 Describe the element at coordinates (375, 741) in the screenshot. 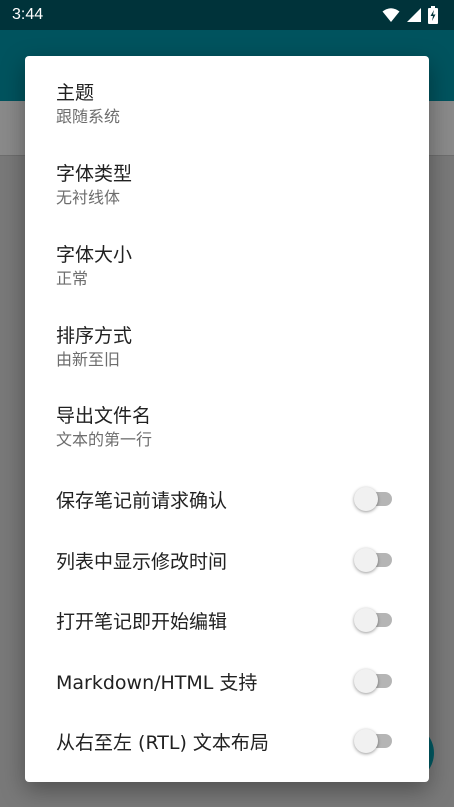

I see `rtl-layout-toggle` at that location.